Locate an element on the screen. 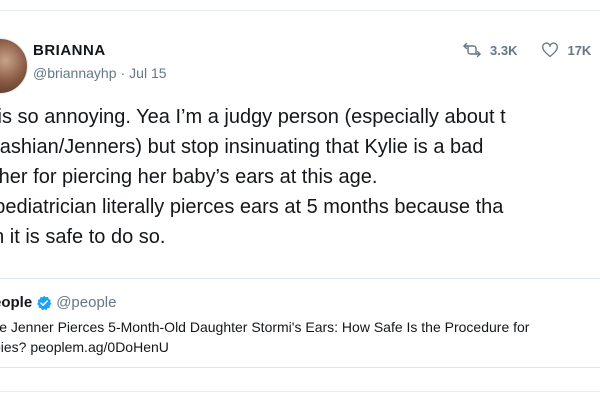 Image resolution: width=600 pixels, height=400 pixels. like-count: 17K is located at coordinates (579, 50).